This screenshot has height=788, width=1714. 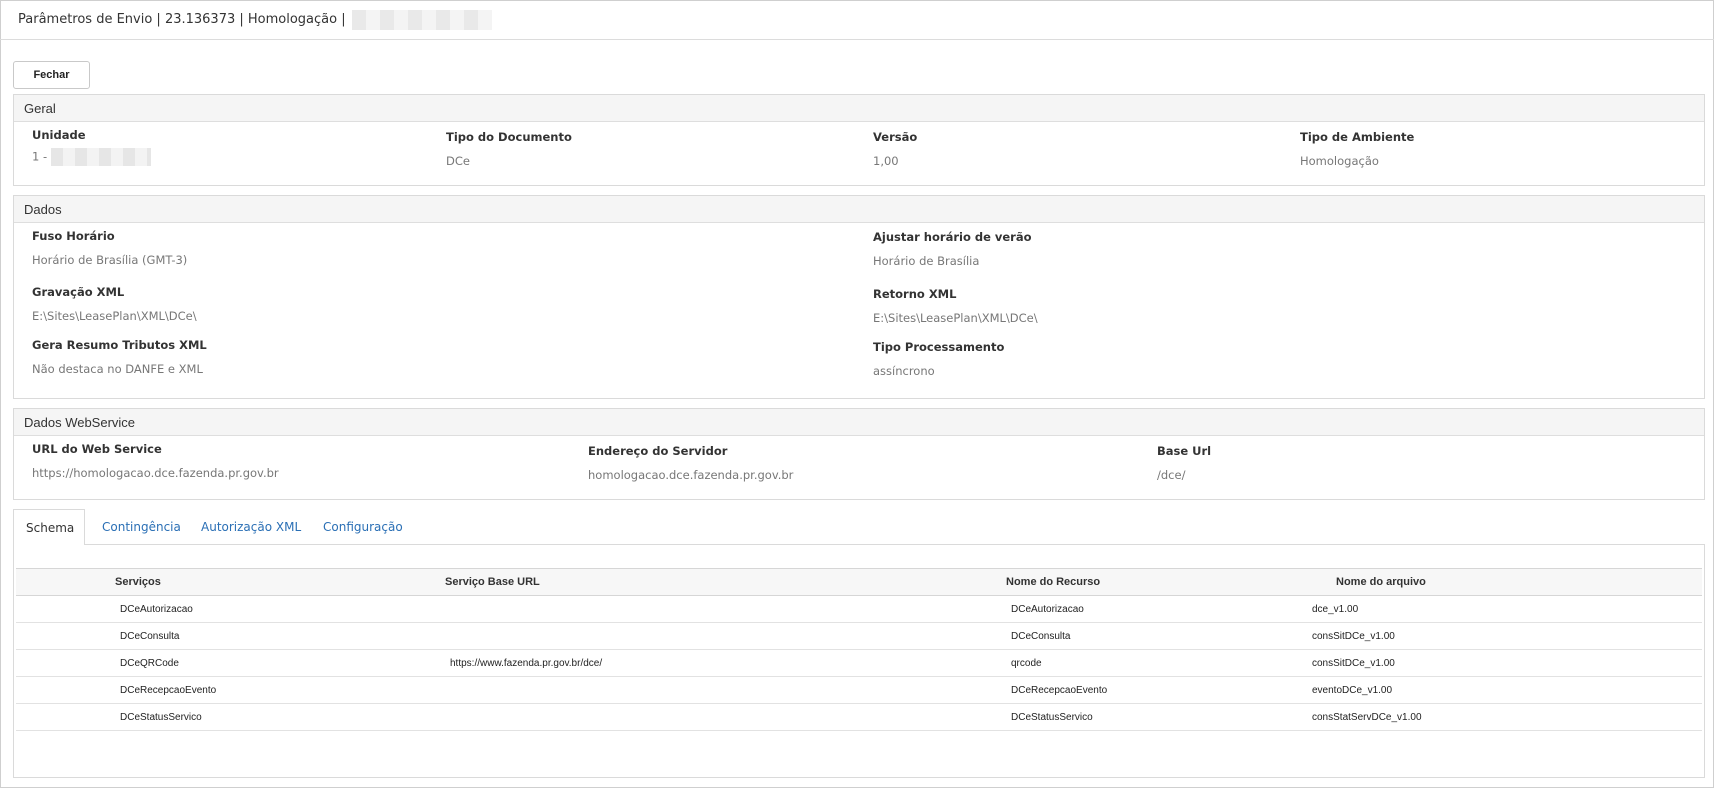 I want to click on fuso-value: Horário de Brasília (GMT-3), so click(x=110, y=260).